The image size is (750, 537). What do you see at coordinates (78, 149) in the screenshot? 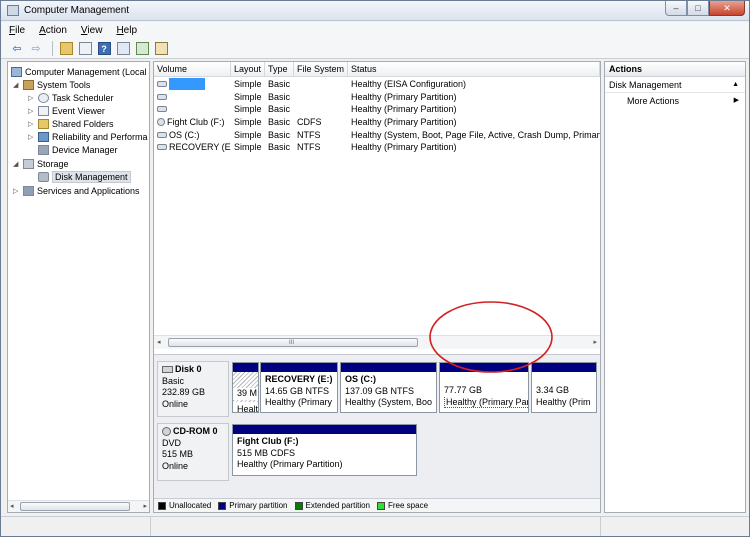
I see `tree-item-device-manager: Device Manager` at bounding box center [78, 149].